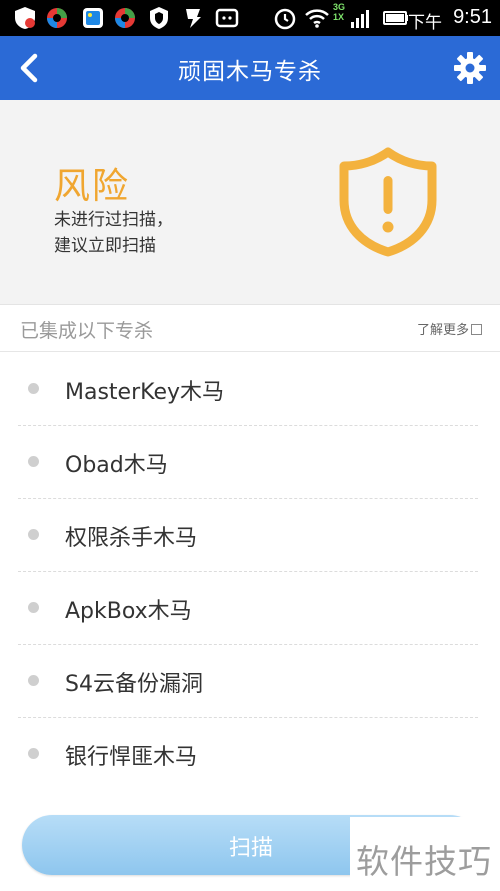  What do you see at coordinates (248, 535) in the screenshot?
I see `list-item: 权限杀手木马` at bounding box center [248, 535].